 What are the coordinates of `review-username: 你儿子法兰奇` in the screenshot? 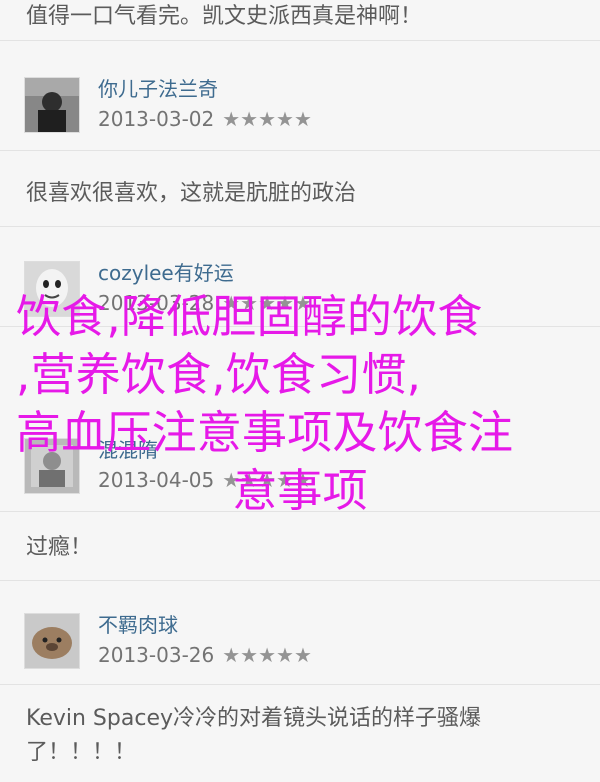 It's located at (158, 87).